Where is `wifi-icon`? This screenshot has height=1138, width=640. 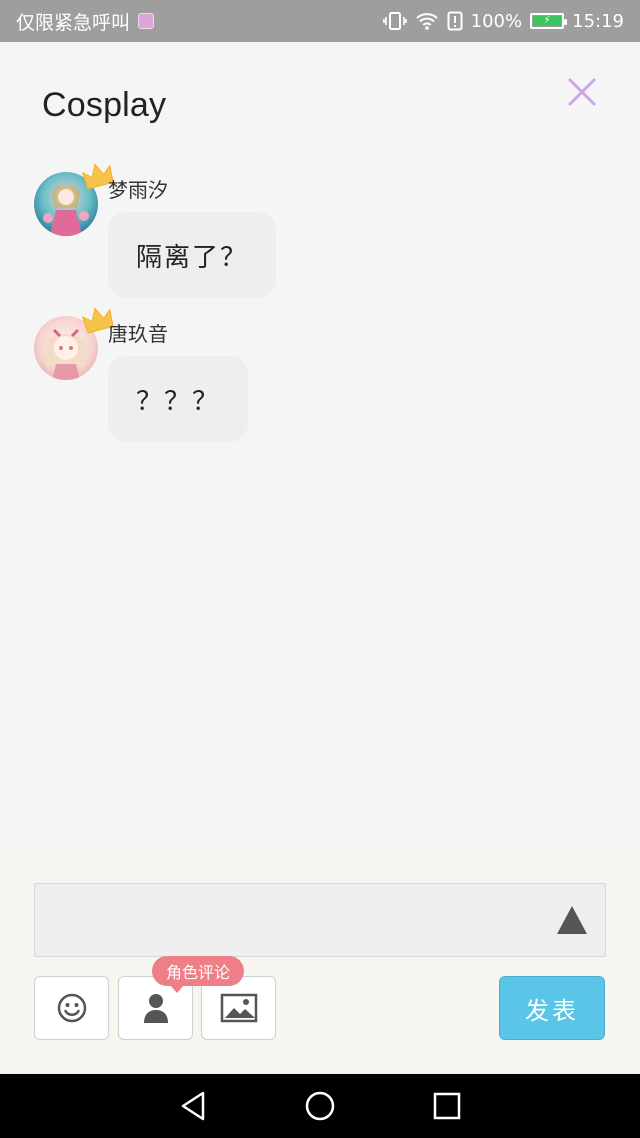
wifi-icon is located at coordinates (427, 21).